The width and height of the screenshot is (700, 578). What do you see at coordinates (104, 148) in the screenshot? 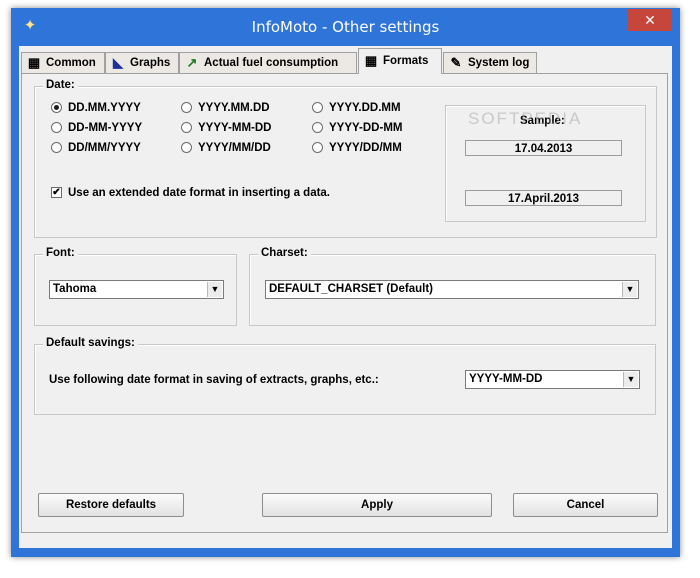
I see `radio-label: DD/MM/YYYY` at bounding box center [104, 148].